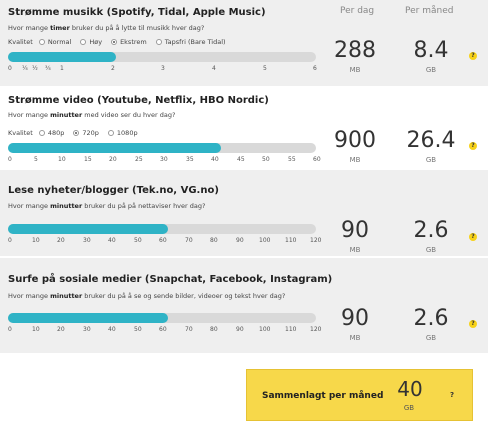 The height and width of the screenshot is (427, 488). Describe the element at coordinates (48, 68) in the screenshot. I see `tick-label: ¾` at that location.